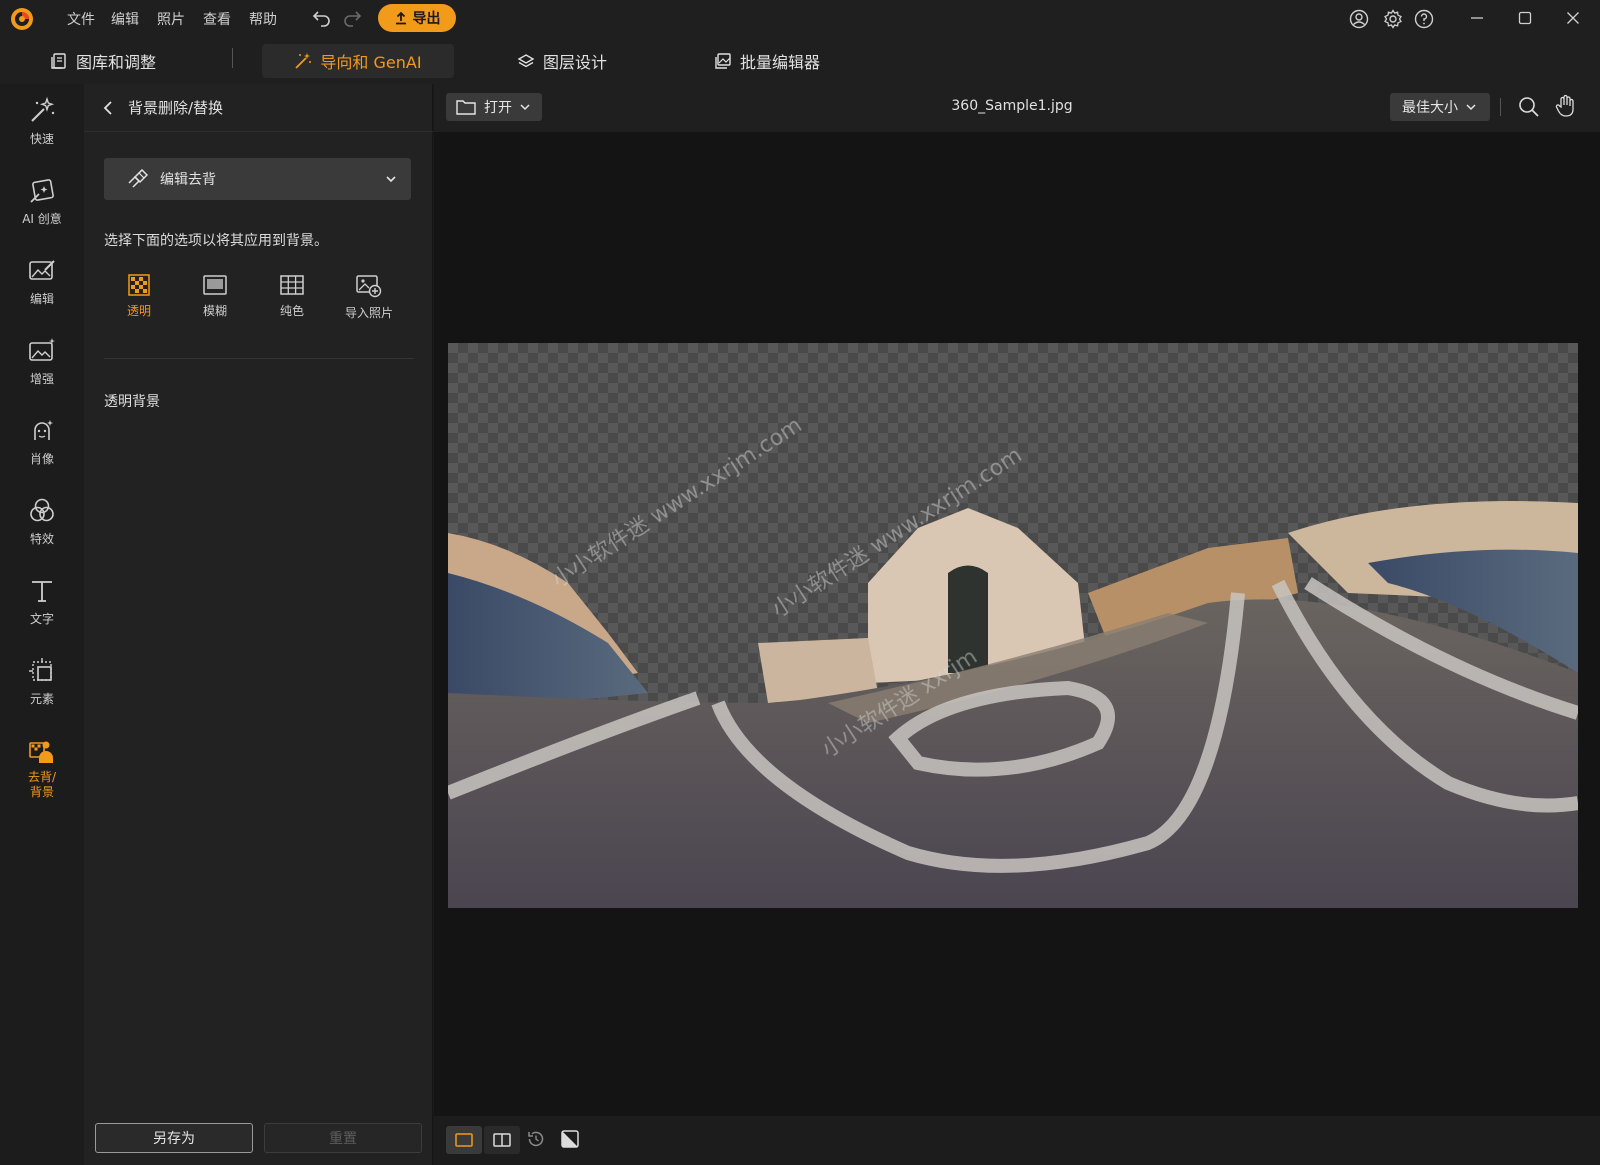 The width and height of the screenshot is (1600, 1165). What do you see at coordinates (40, 669) in the screenshot?
I see `elements-icon` at bounding box center [40, 669].